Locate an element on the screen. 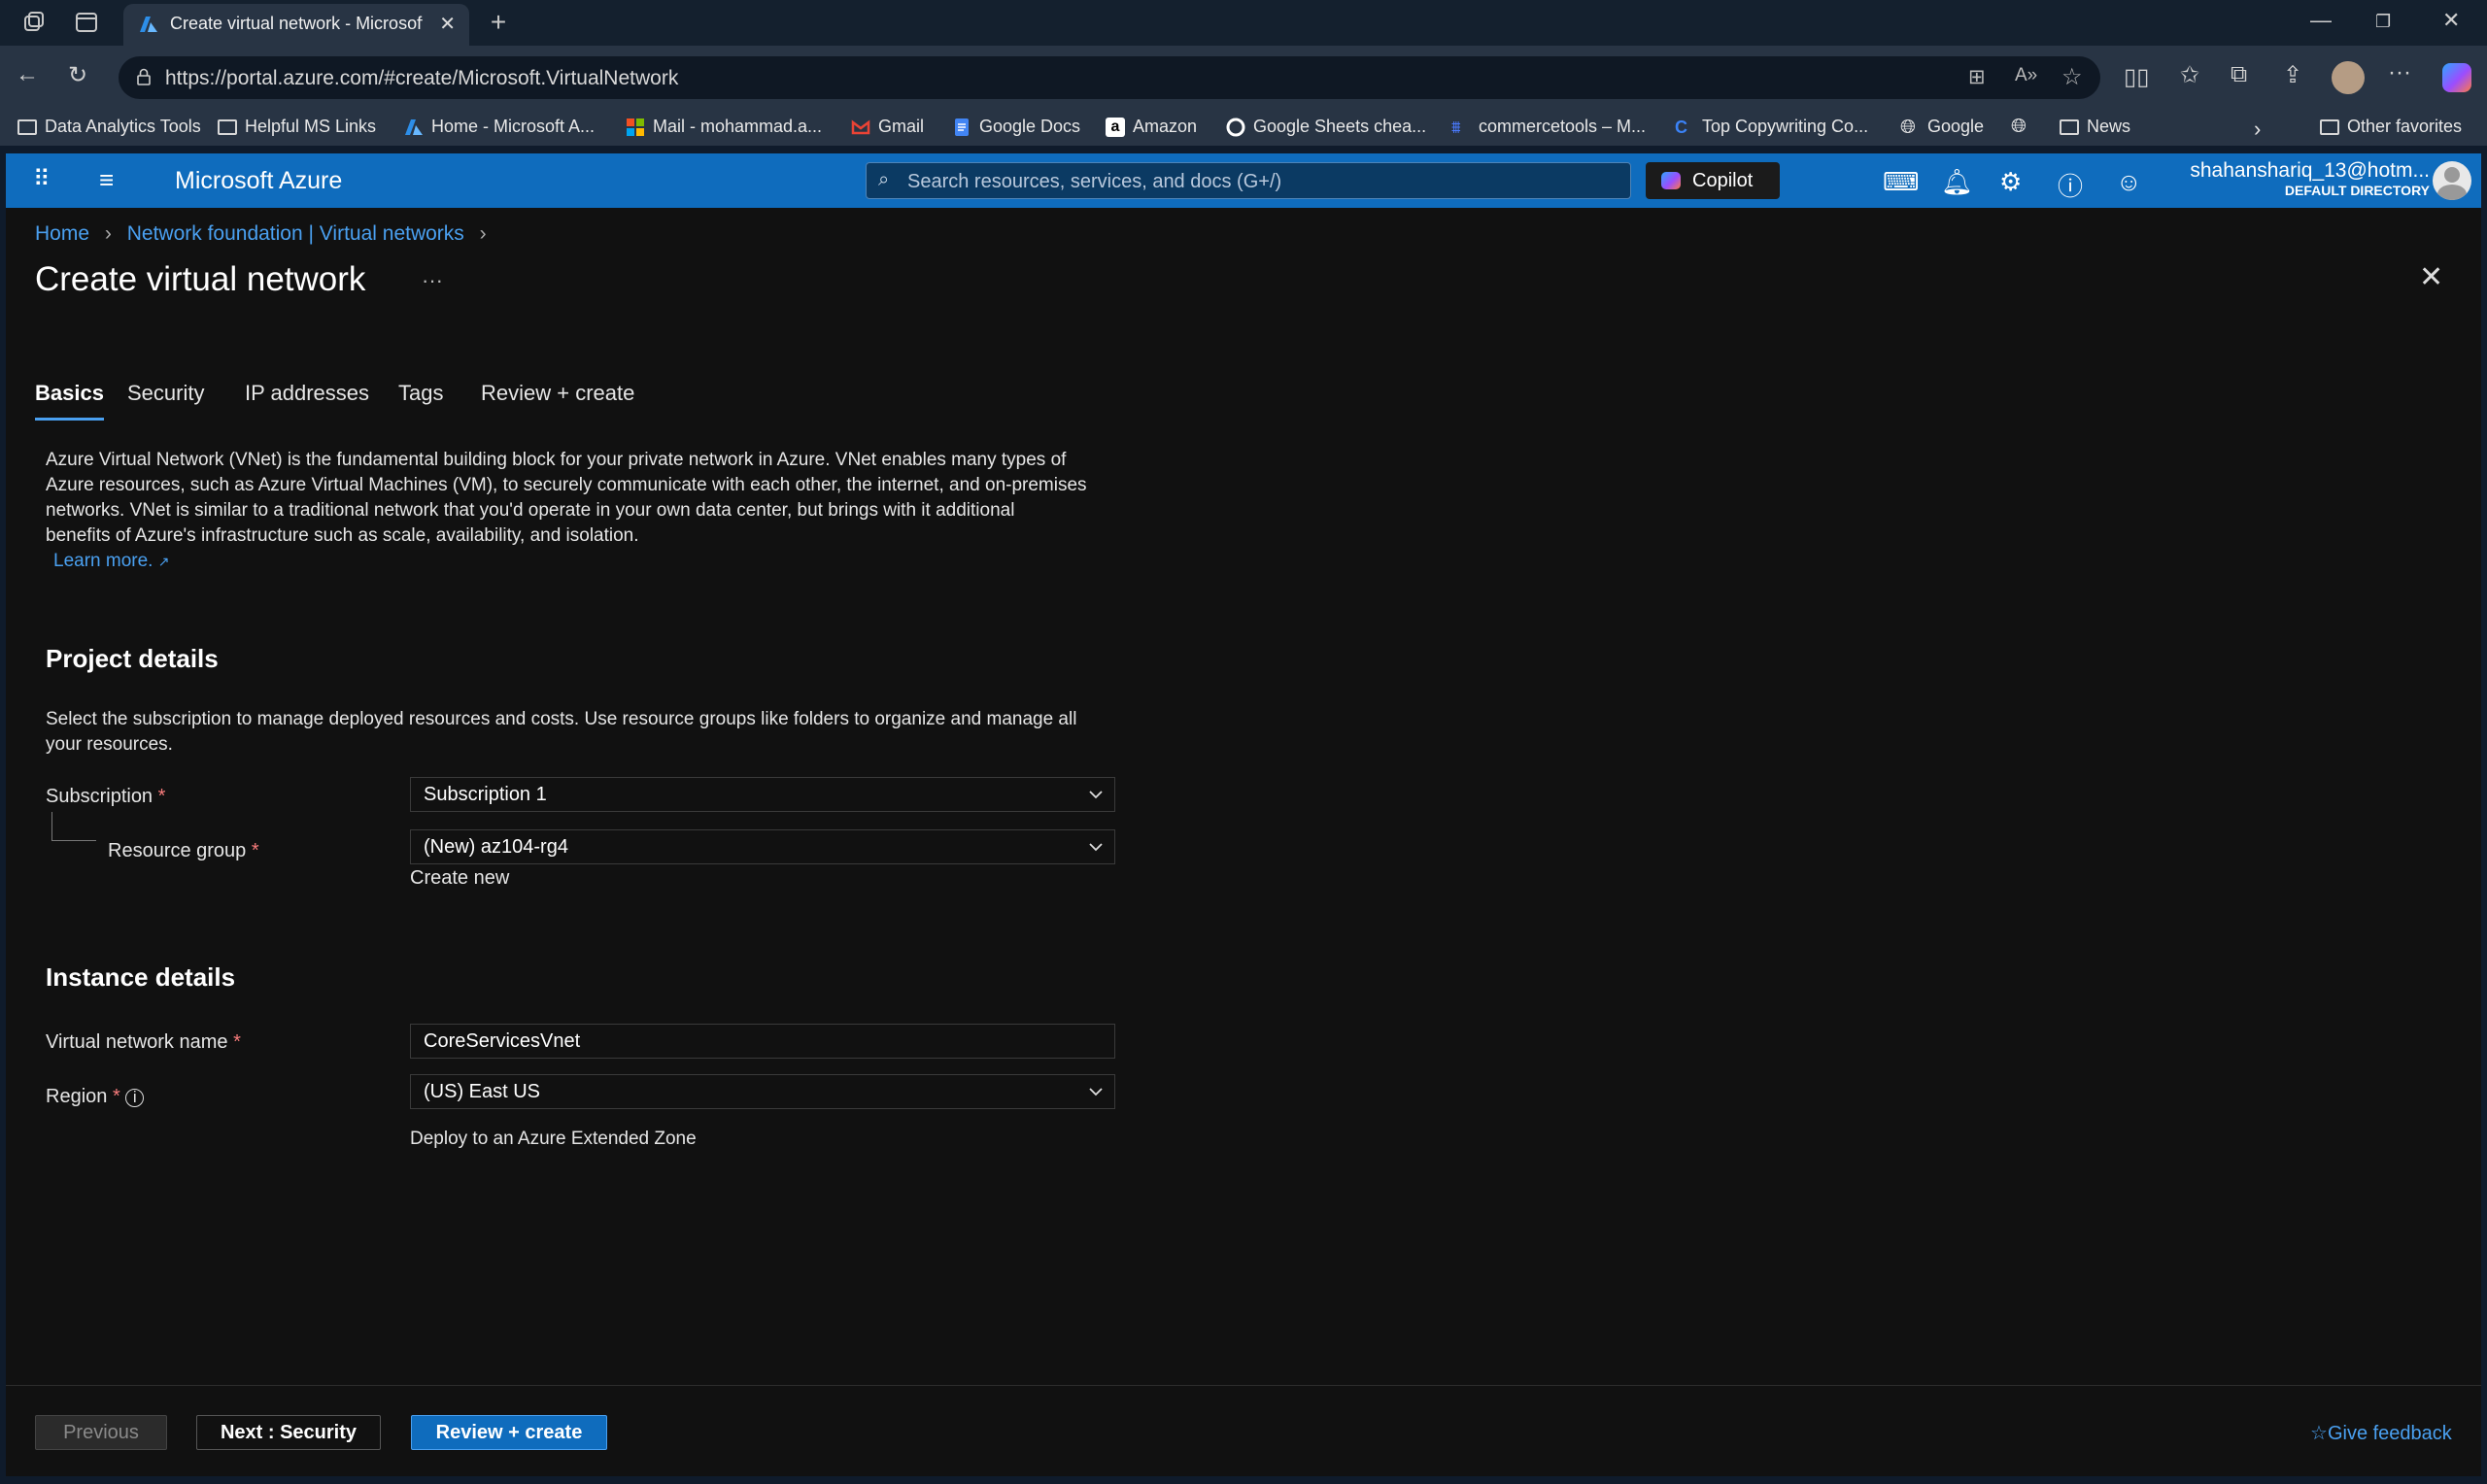  close-blade-icon: ✕ is located at coordinates (2431, 277).